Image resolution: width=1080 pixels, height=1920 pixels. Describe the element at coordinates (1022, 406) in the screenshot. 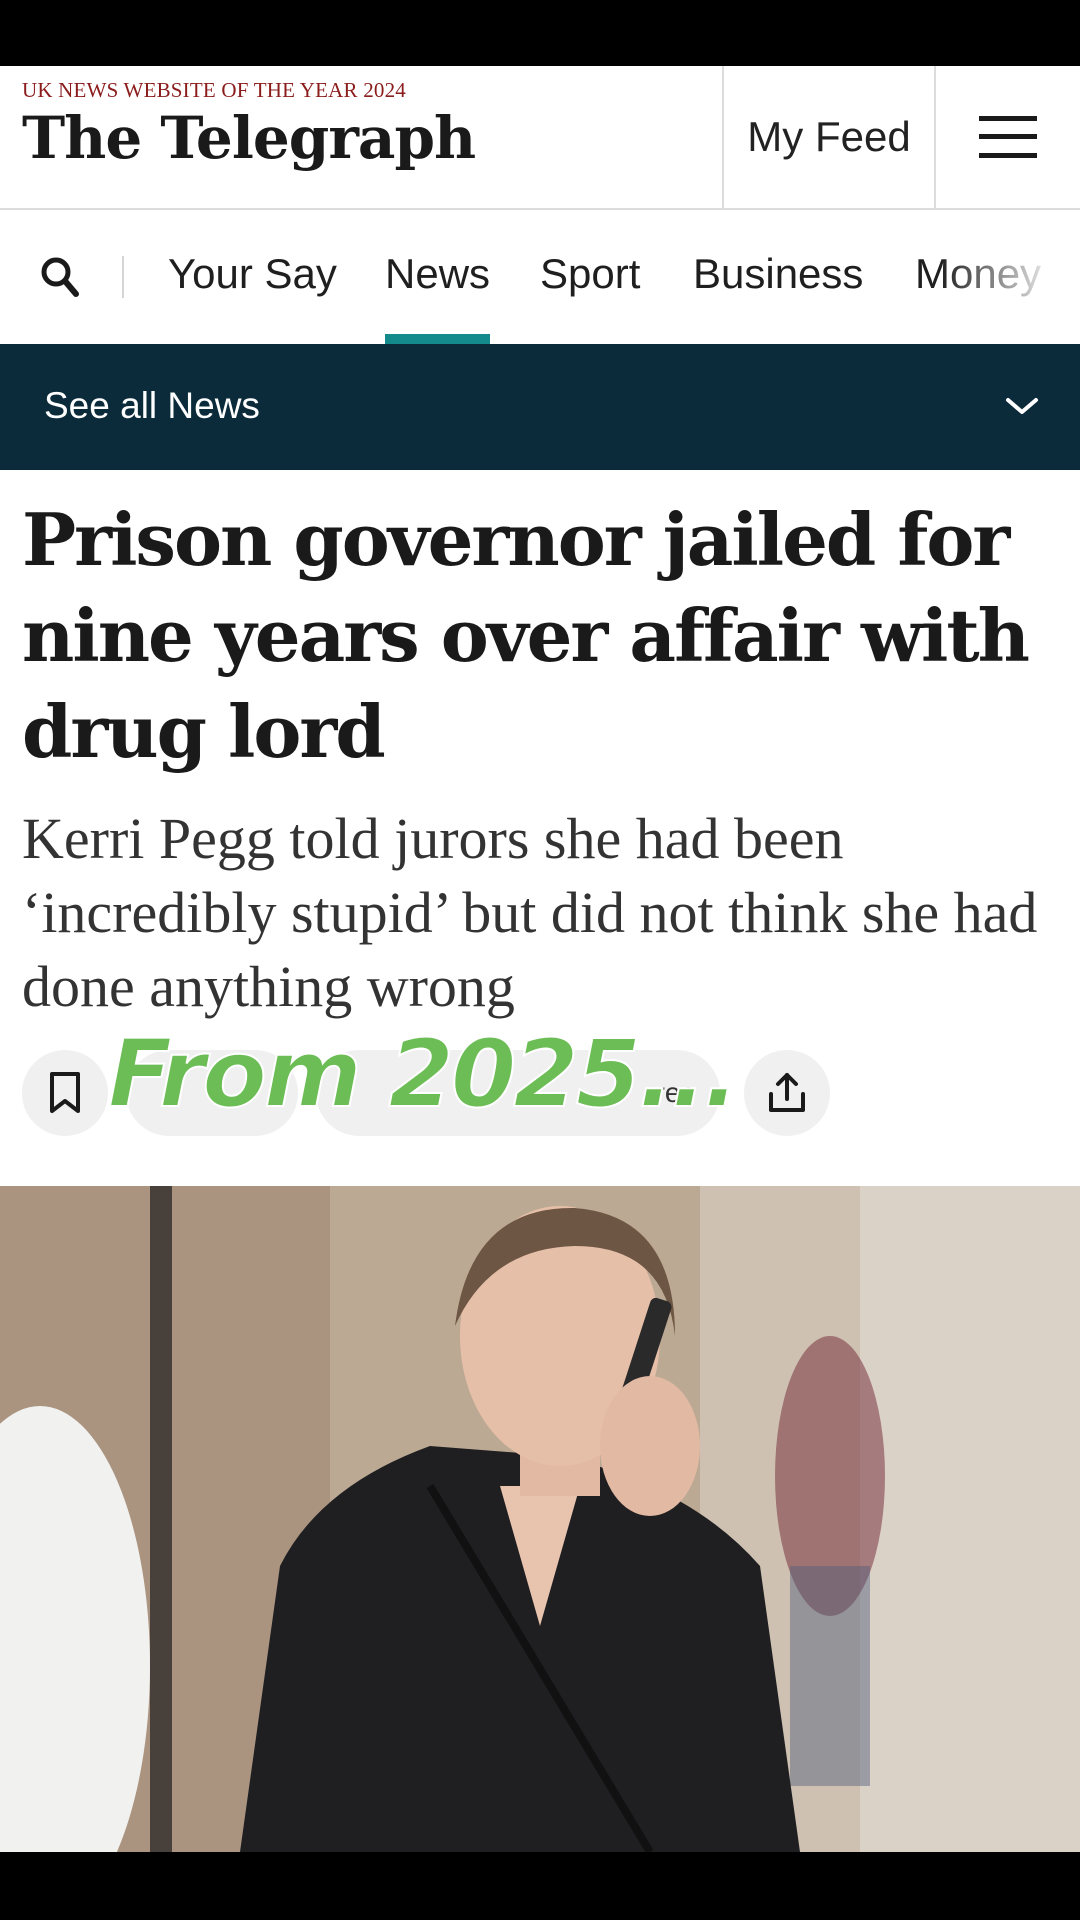

I see `chevron-down-icon` at that location.